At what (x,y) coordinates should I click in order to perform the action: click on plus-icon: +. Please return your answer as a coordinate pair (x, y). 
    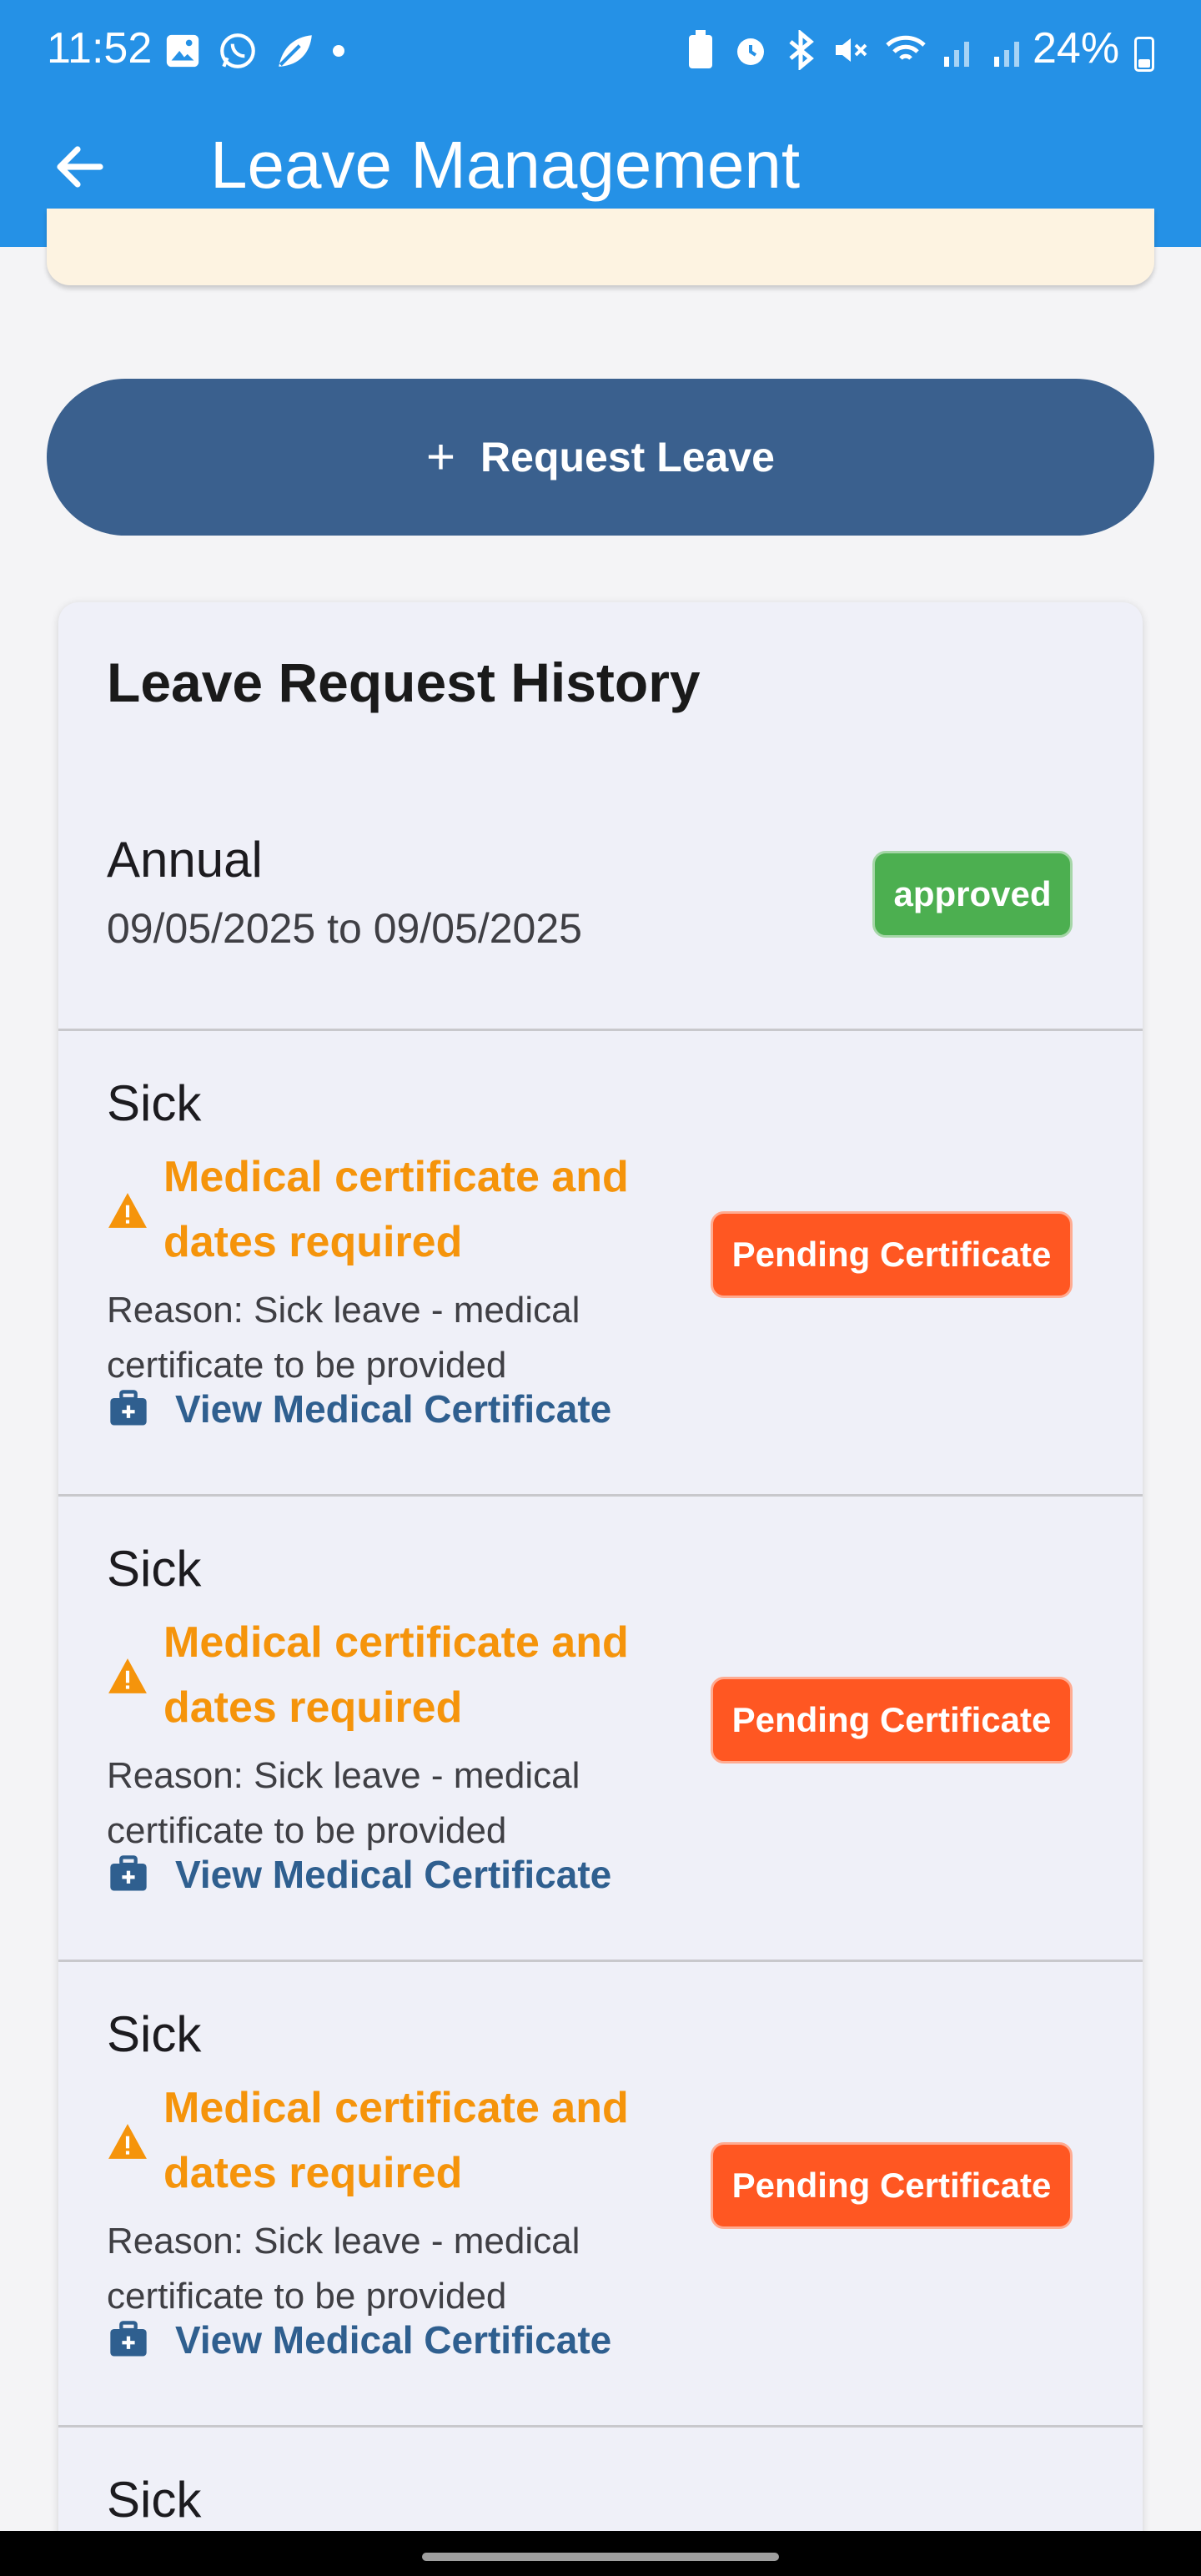
    Looking at the image, I should click on (441, 457).